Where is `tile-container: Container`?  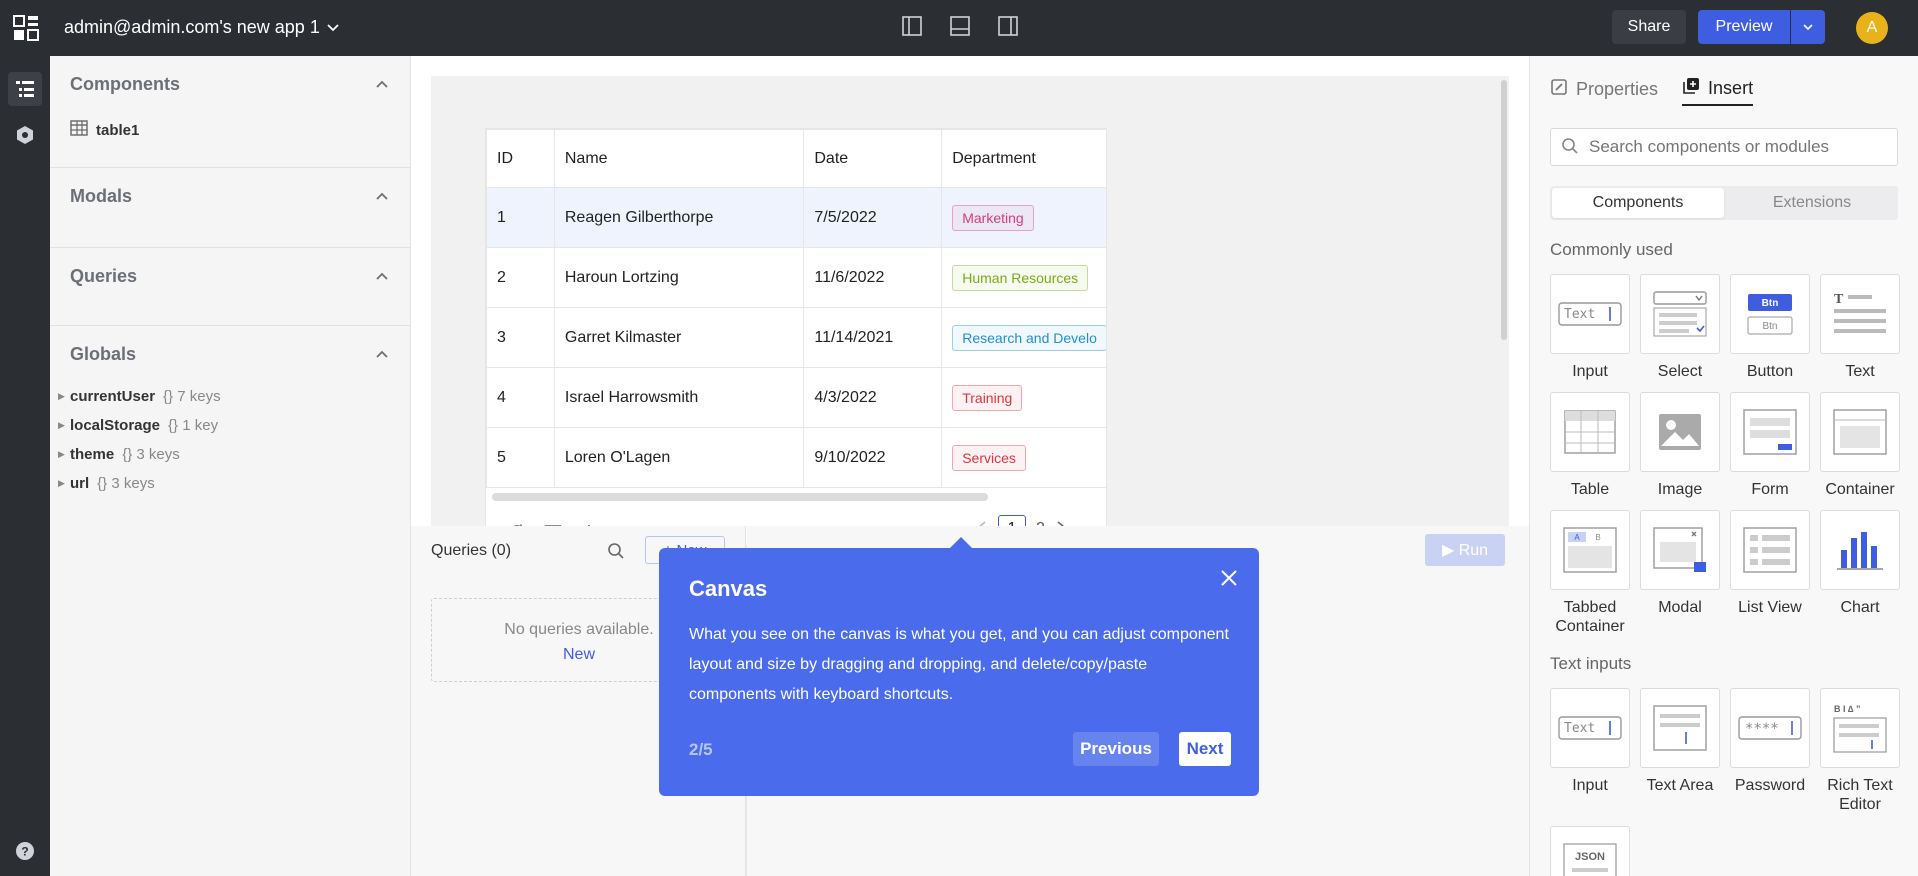
tile-container: Container is located at coordinates (1860, 445).